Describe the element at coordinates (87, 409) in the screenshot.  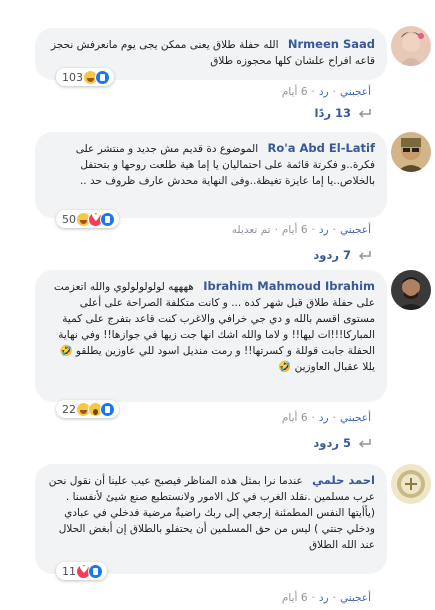
I see `reactions-summary: 22` at that location.